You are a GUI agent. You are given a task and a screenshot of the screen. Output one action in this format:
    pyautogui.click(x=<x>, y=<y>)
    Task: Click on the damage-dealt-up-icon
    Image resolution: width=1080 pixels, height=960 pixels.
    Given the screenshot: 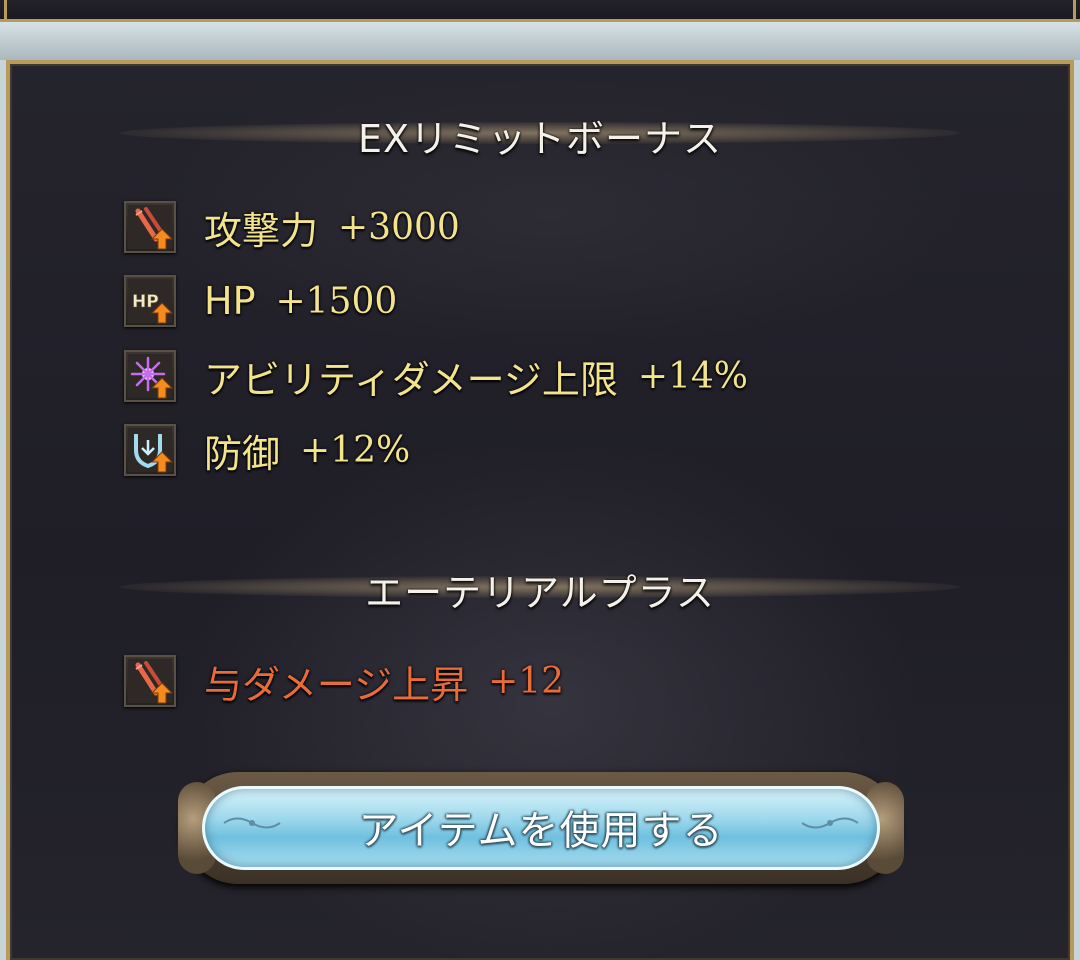 What is the action you would take?
    pyautogui.click(x=150, y=681)
    